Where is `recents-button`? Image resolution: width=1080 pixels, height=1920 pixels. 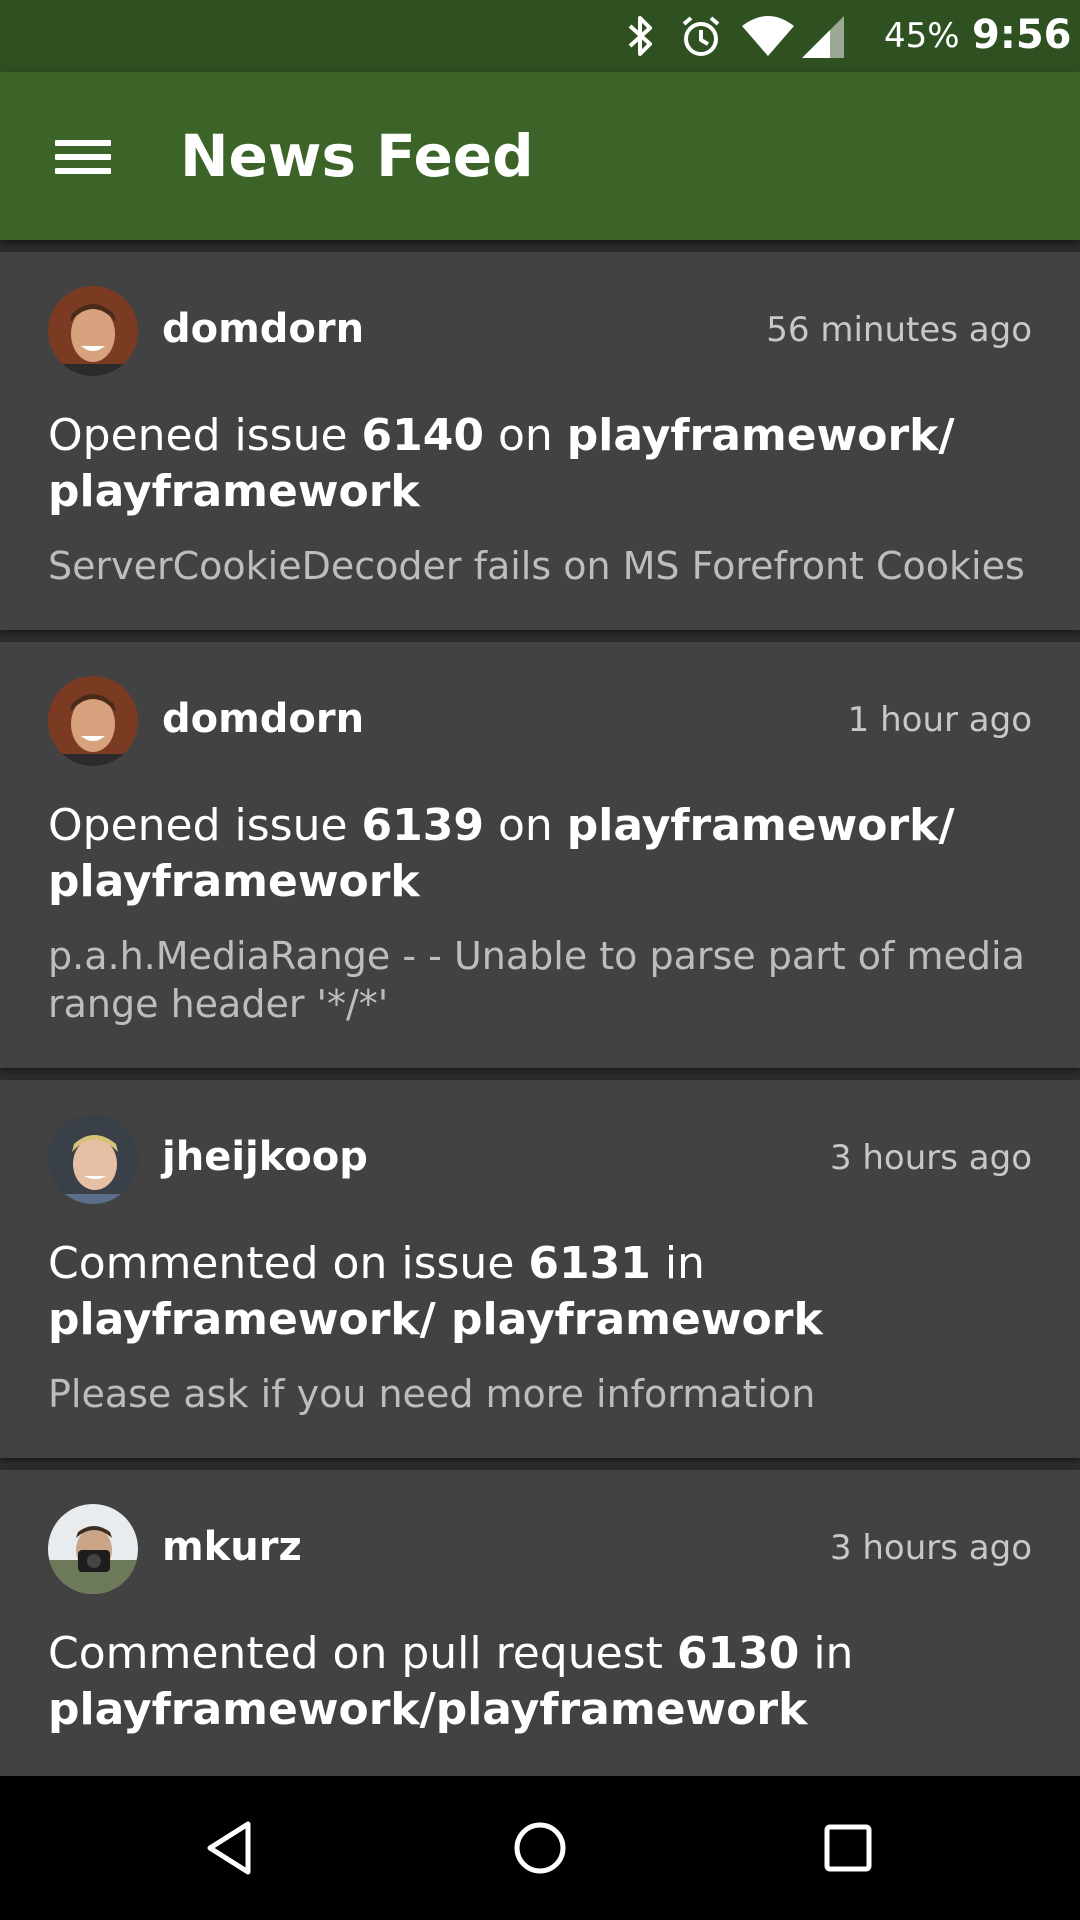
recents-button is located at coordinates (848, 1848).